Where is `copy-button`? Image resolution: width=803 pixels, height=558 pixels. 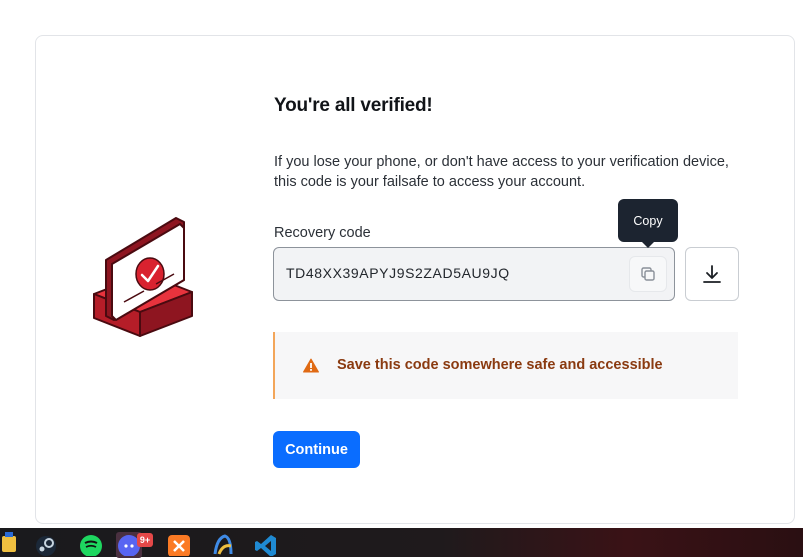
copy-button is located at coordinates (648, 274).